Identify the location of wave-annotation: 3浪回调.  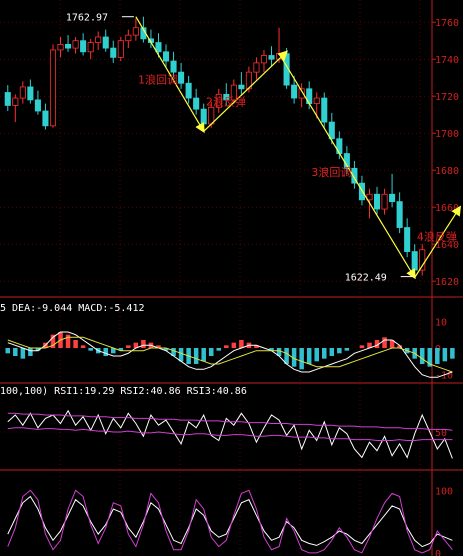
(331, 172).